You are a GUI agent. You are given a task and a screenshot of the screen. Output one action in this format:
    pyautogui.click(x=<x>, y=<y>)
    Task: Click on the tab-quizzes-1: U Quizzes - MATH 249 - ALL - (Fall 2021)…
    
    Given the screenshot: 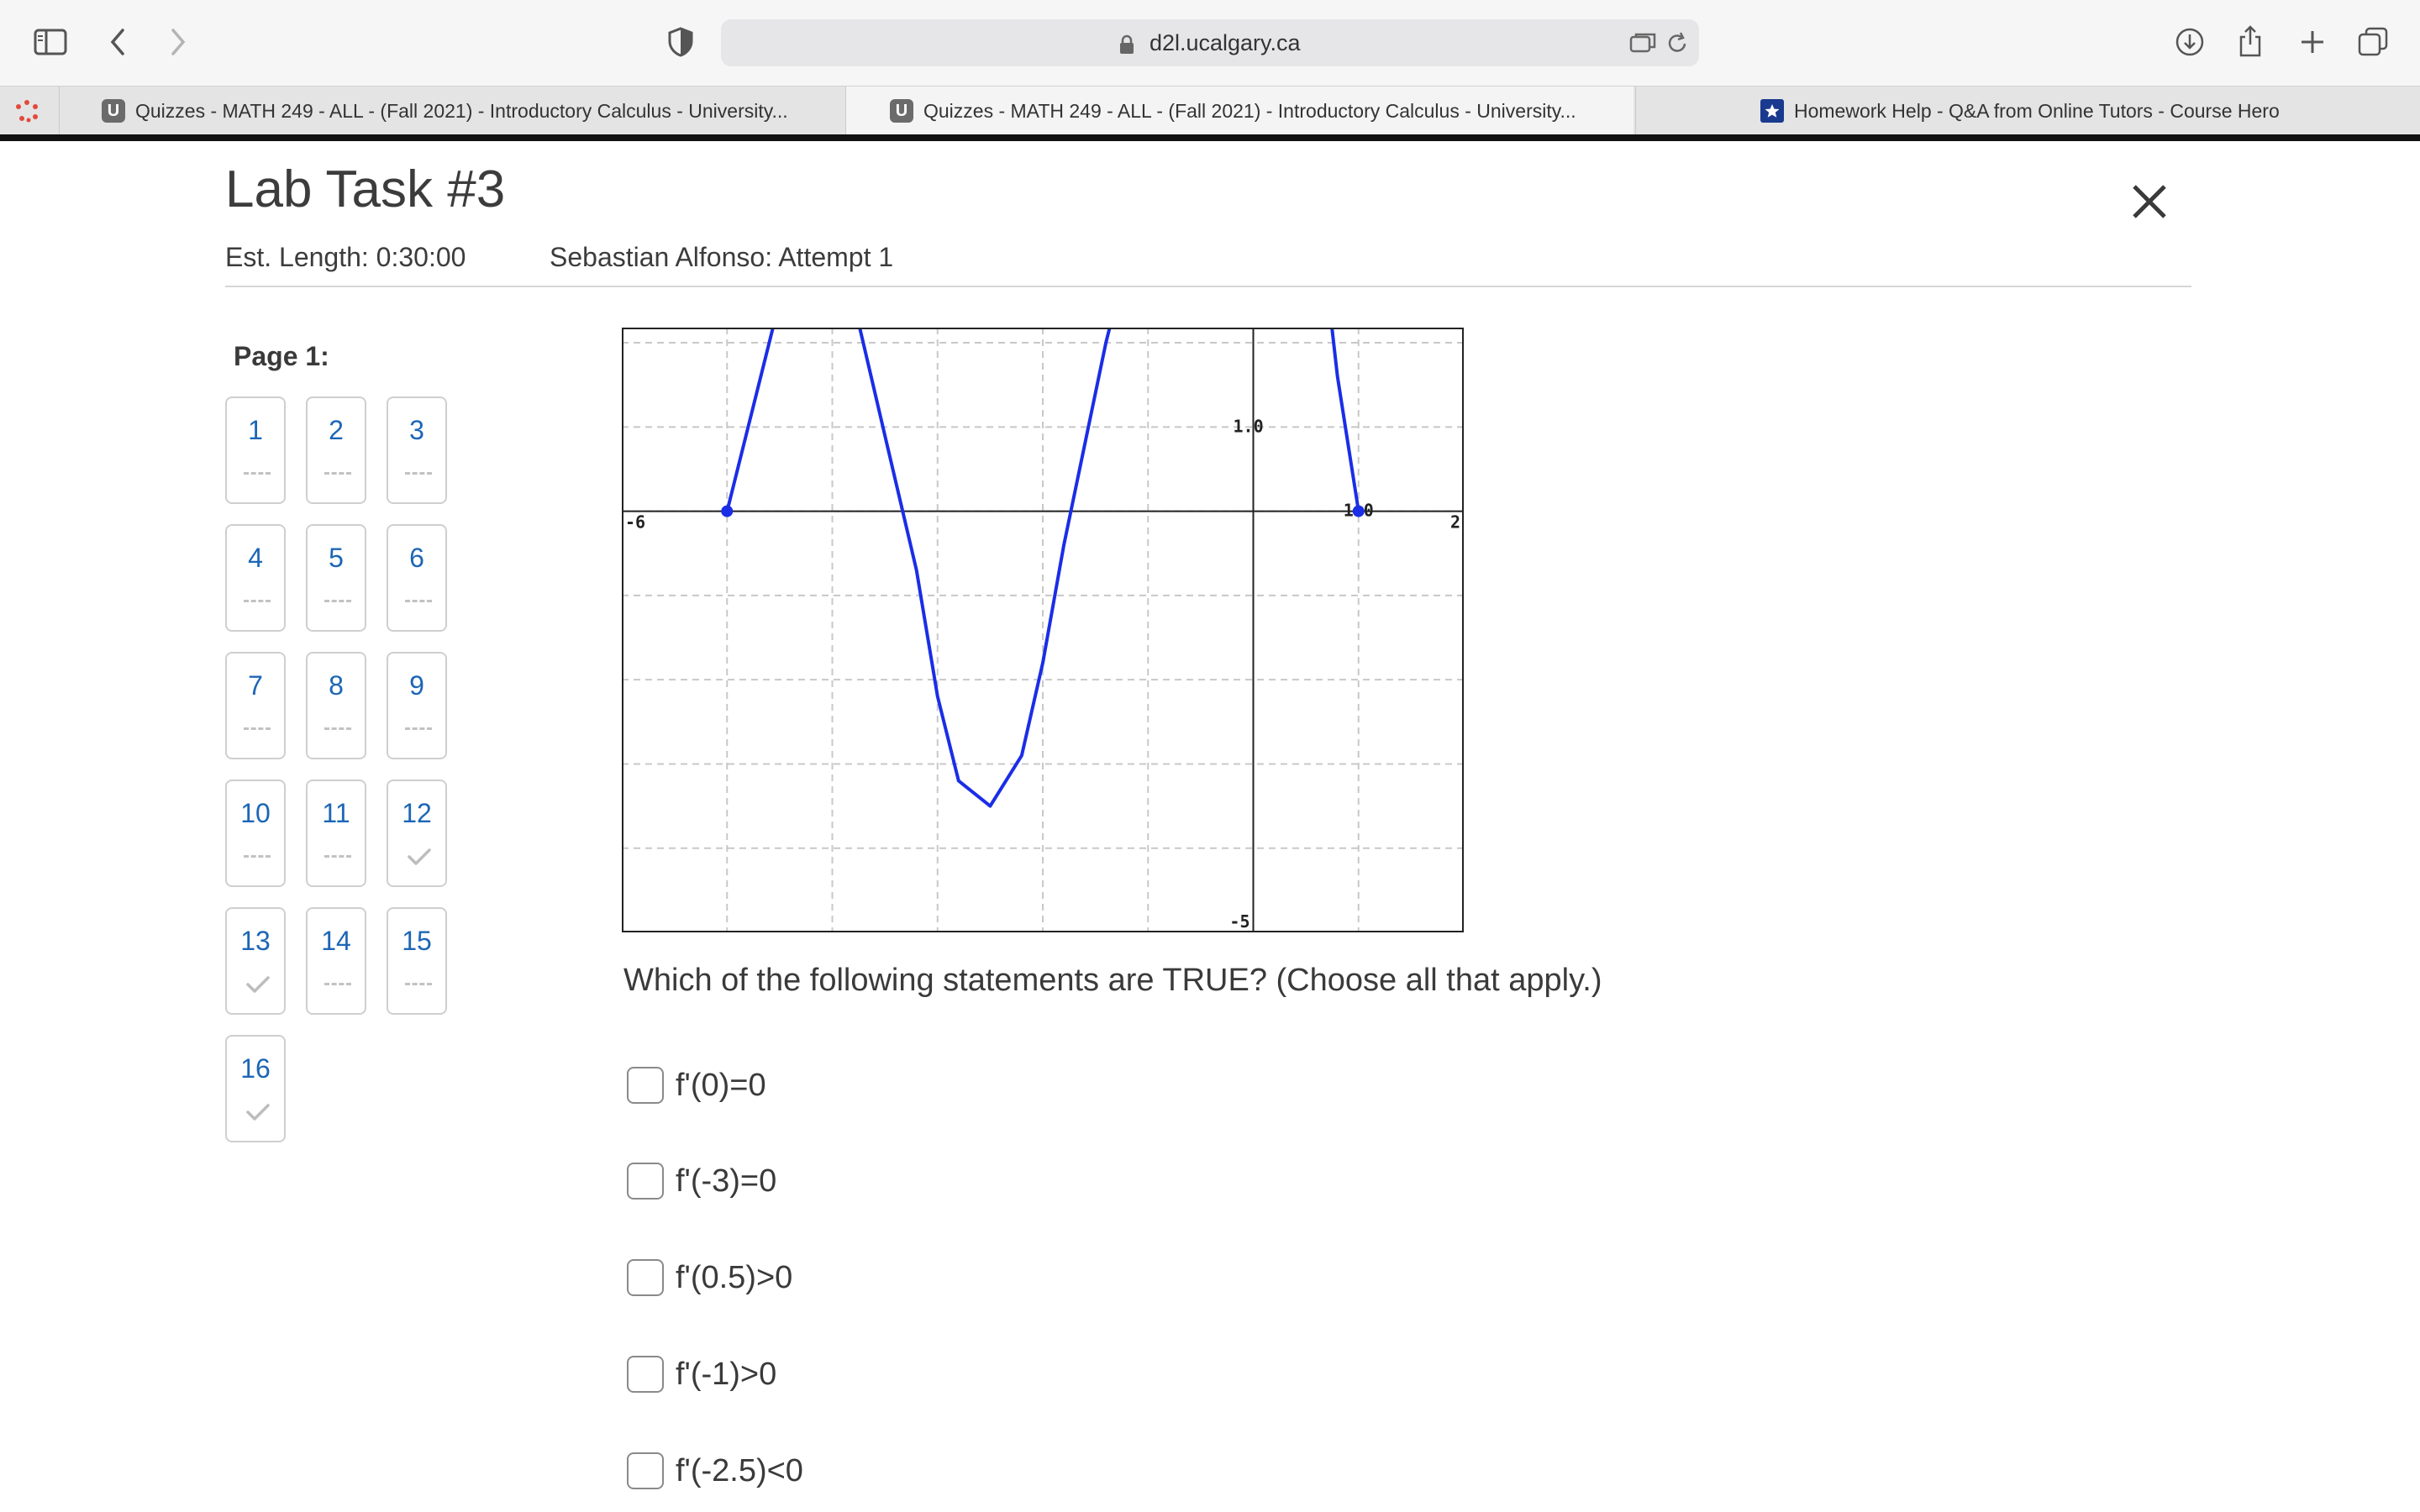 What is the action you would take?
    pyautogui.click(x=450, y=111)
    